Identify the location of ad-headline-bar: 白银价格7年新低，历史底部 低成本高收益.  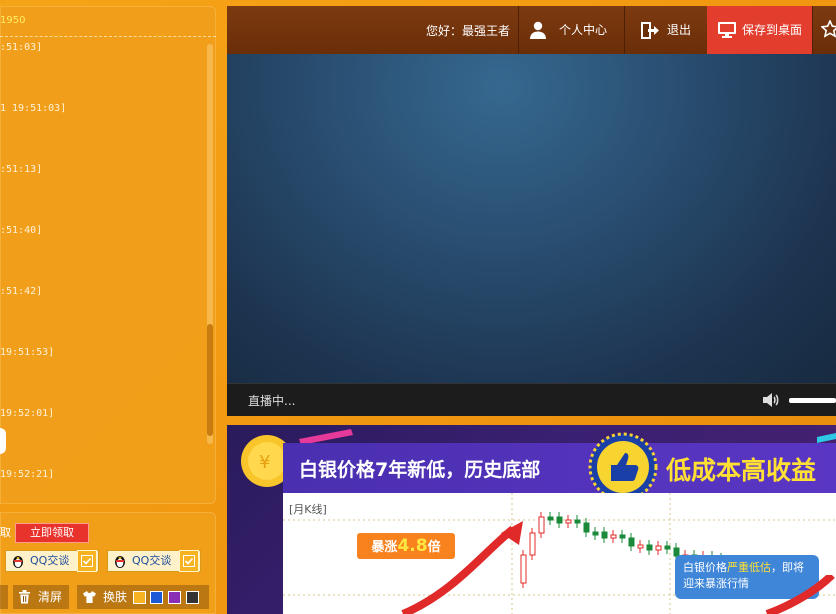
(559, 468).